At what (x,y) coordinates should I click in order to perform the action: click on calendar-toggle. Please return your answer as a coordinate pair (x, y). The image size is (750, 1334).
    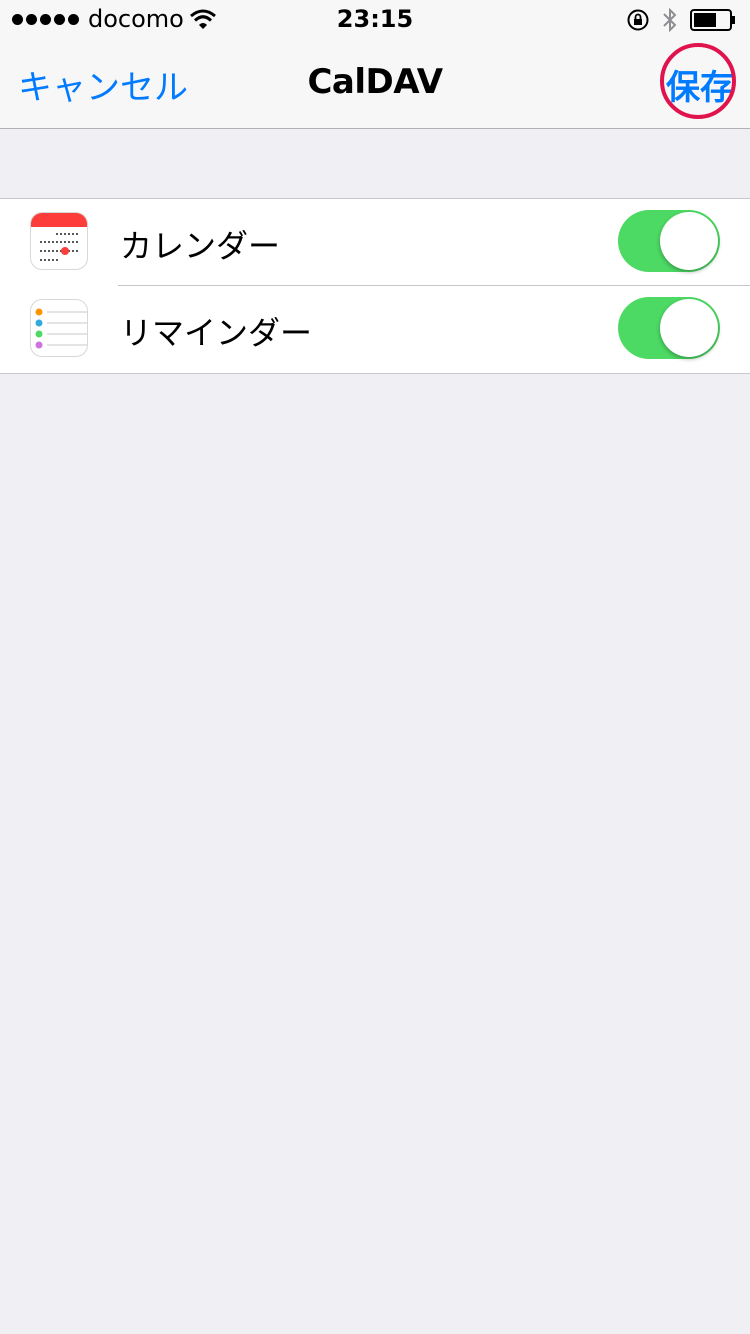
    Looking at the image, I should click on (669, 241).